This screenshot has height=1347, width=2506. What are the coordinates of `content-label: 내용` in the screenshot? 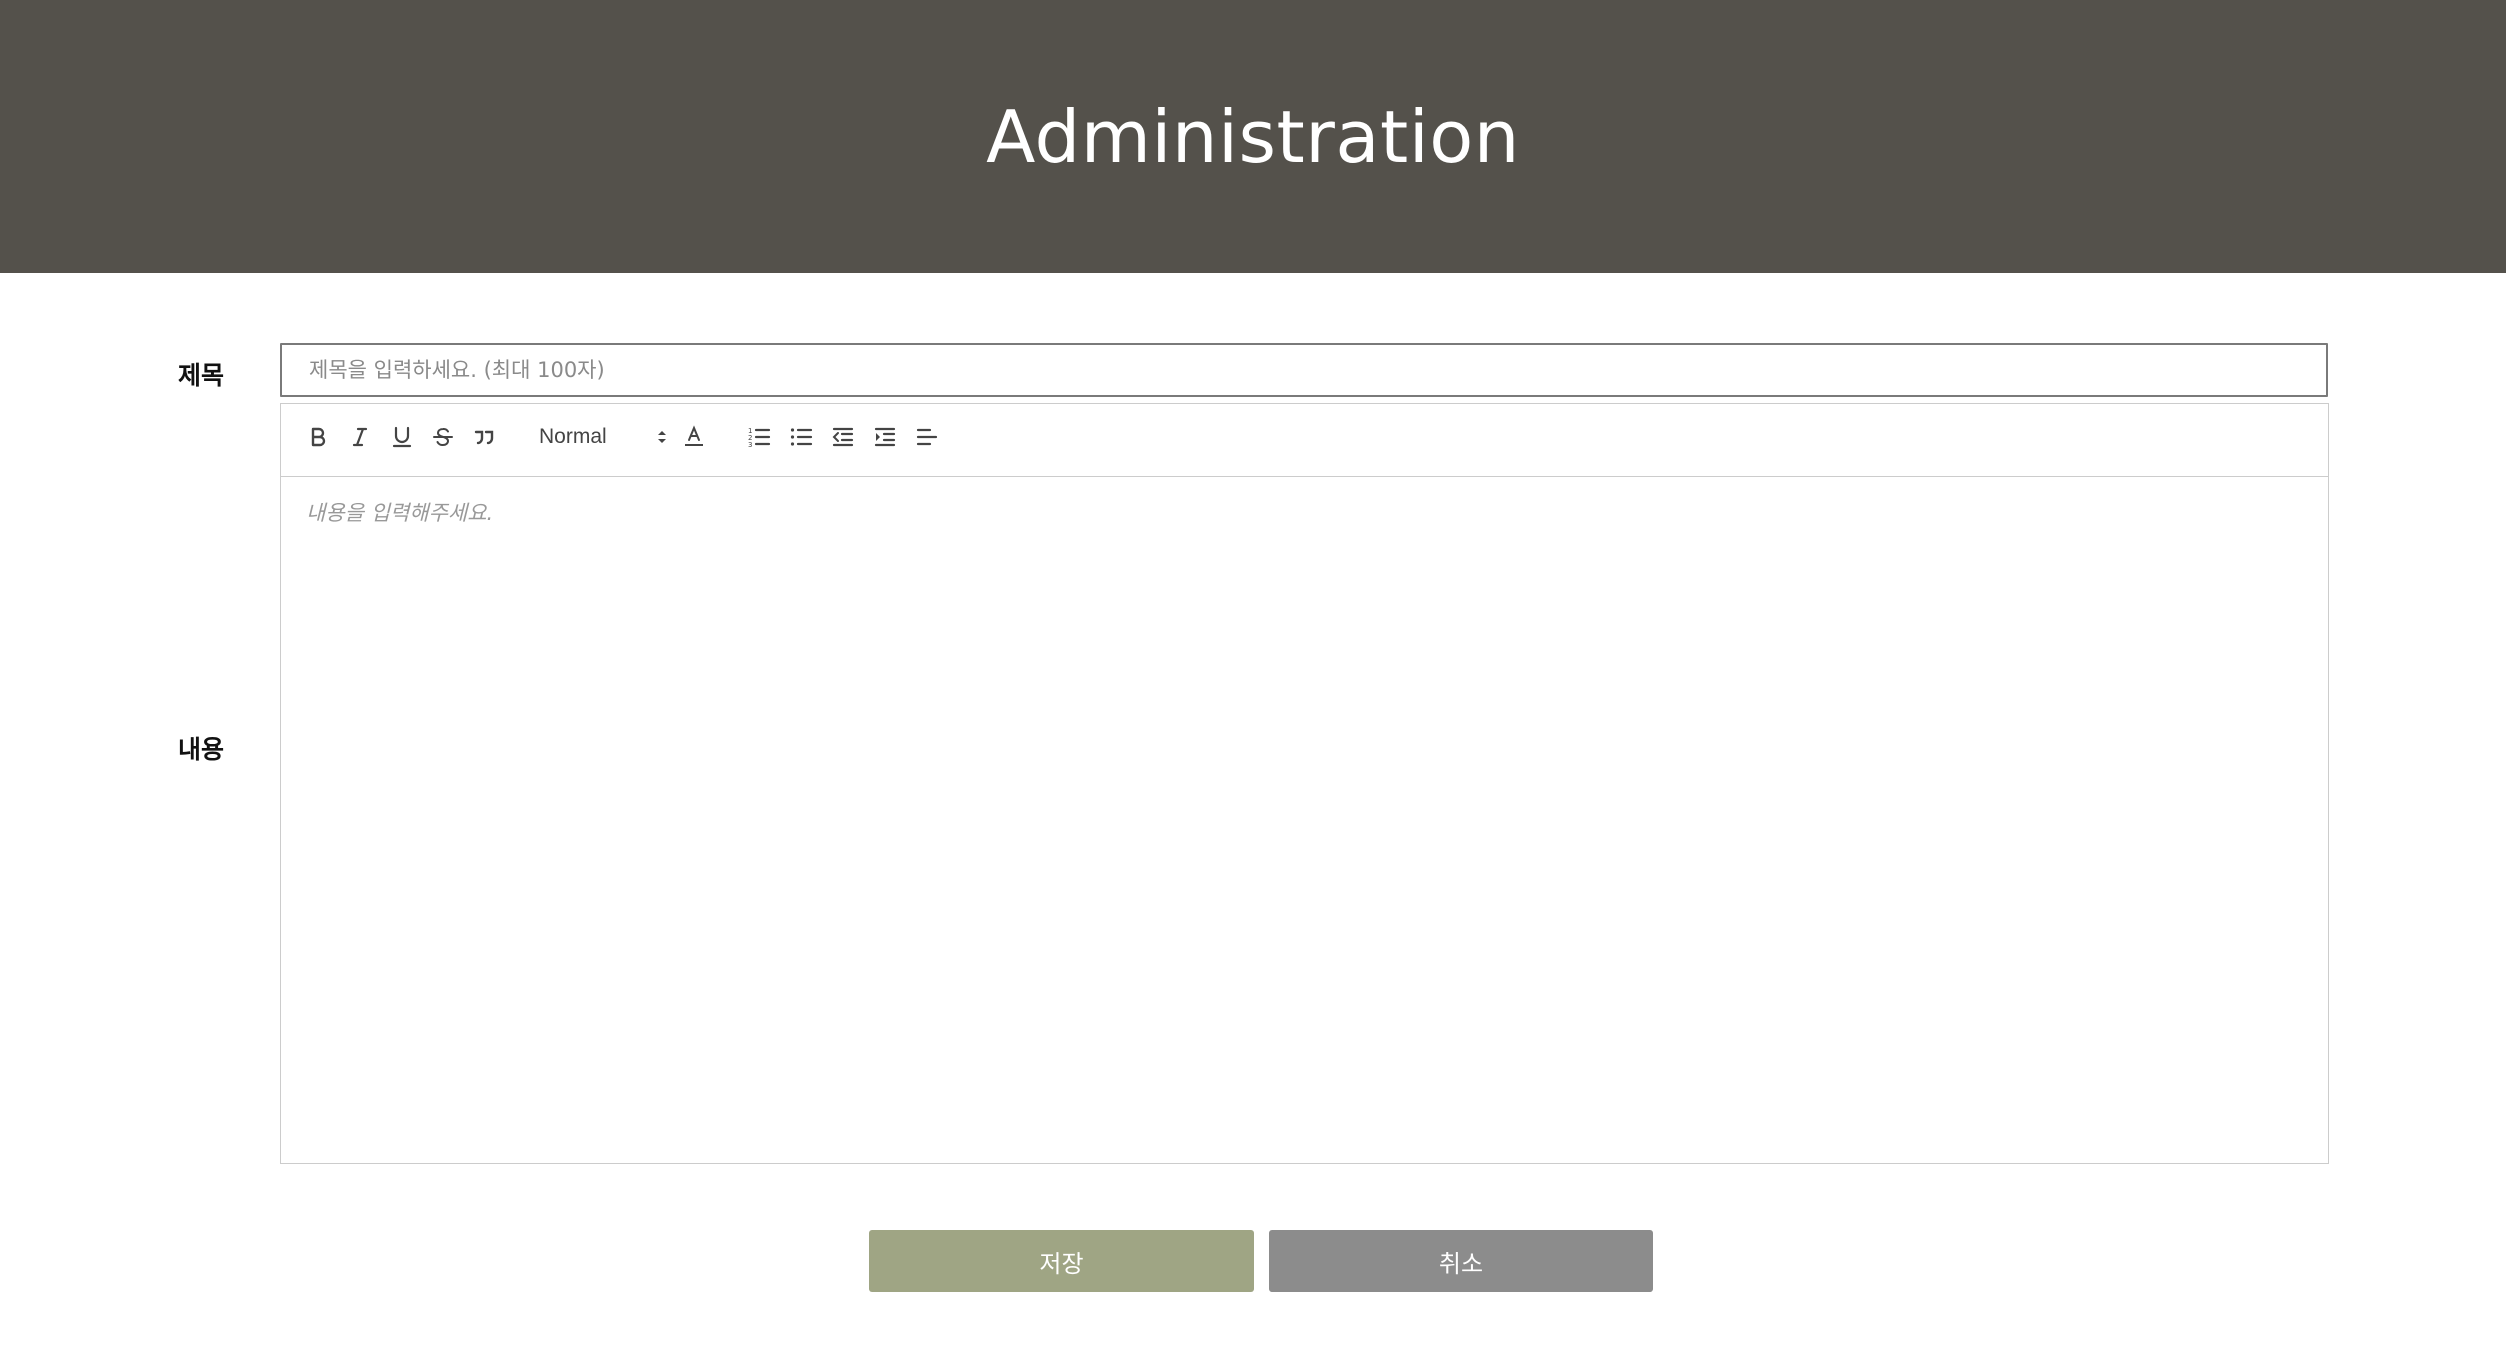 It's located at (201, 749).